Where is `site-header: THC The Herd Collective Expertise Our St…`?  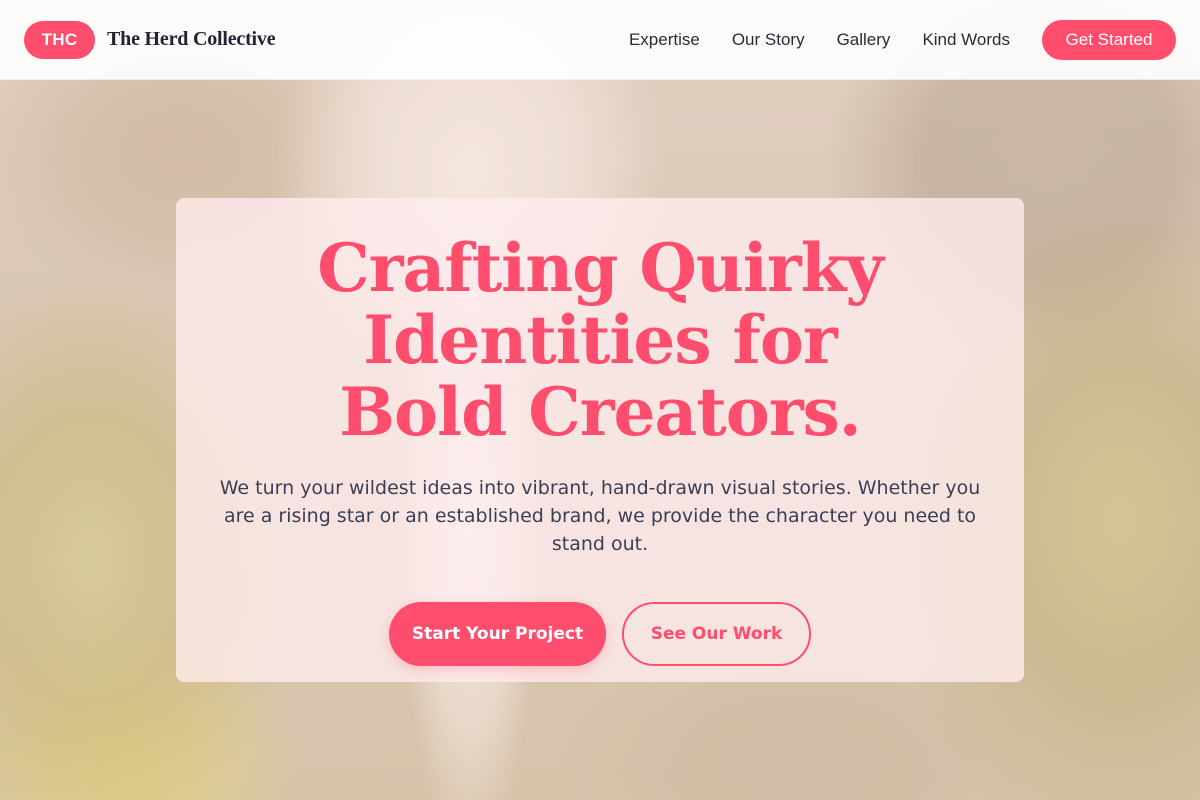
site-header: THC The Herd Collective Expertise Our St… is located at coordinates (600, 40).